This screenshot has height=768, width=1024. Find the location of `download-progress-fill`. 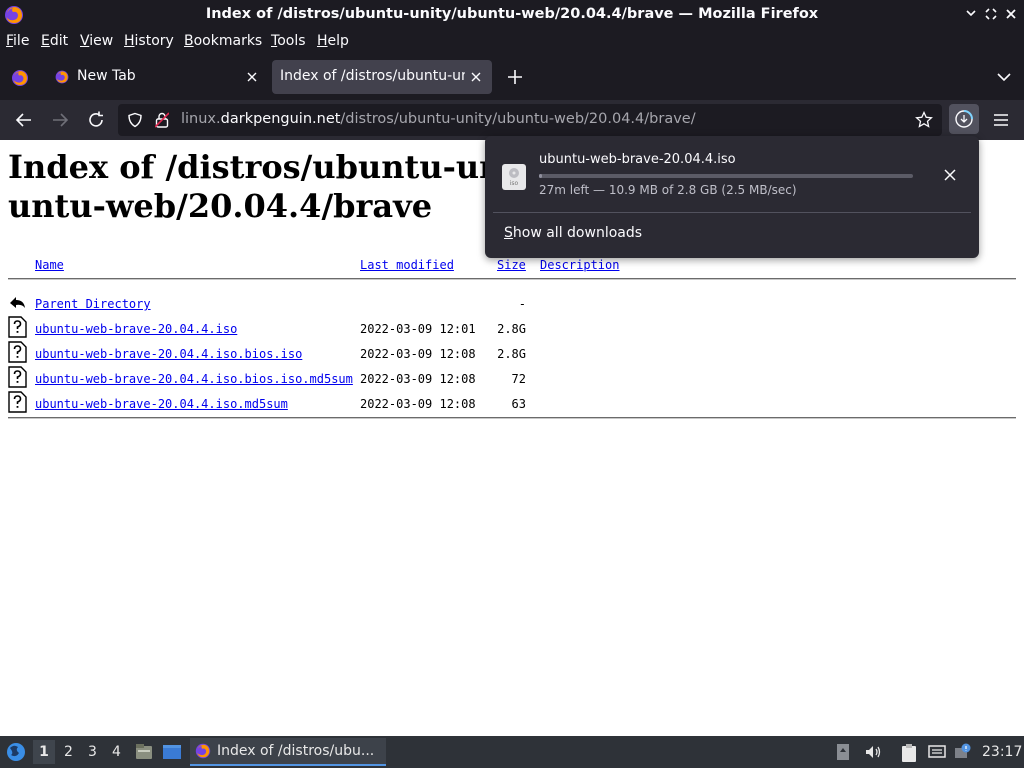

download-progress-fill is located at coordinates (540, 176).